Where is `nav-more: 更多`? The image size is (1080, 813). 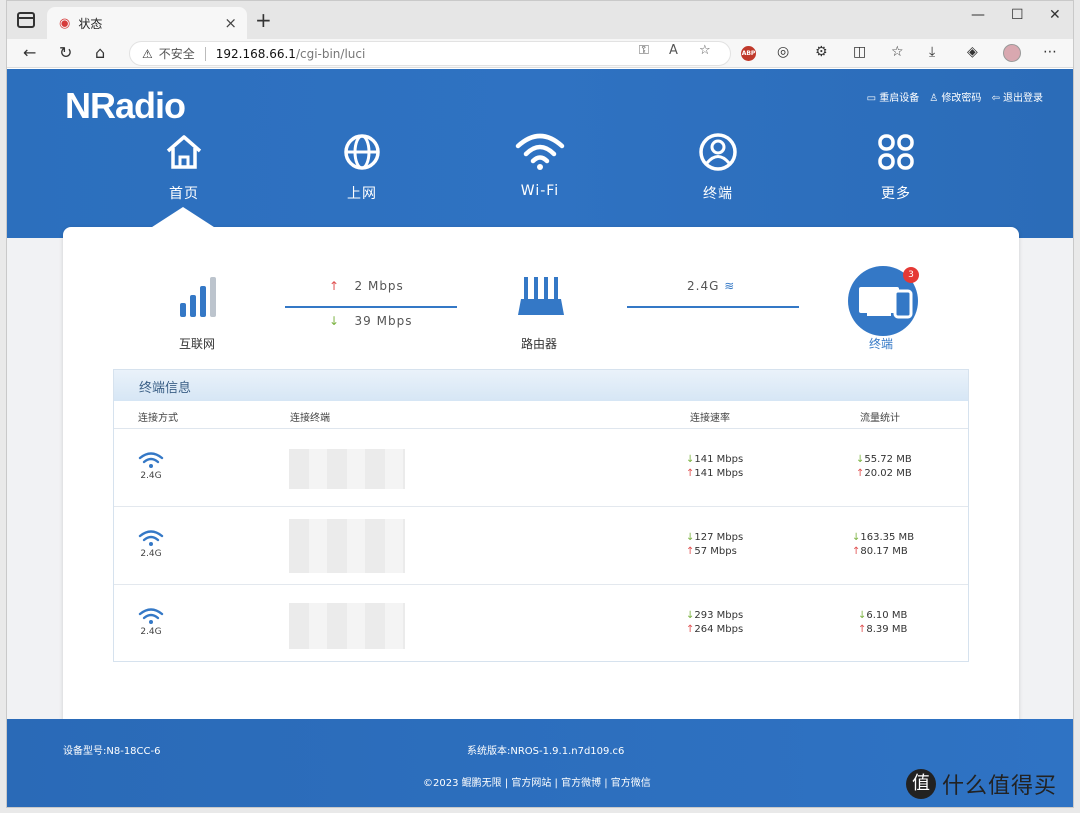
nav-more: 更多 is located at coordinates (896, 165).